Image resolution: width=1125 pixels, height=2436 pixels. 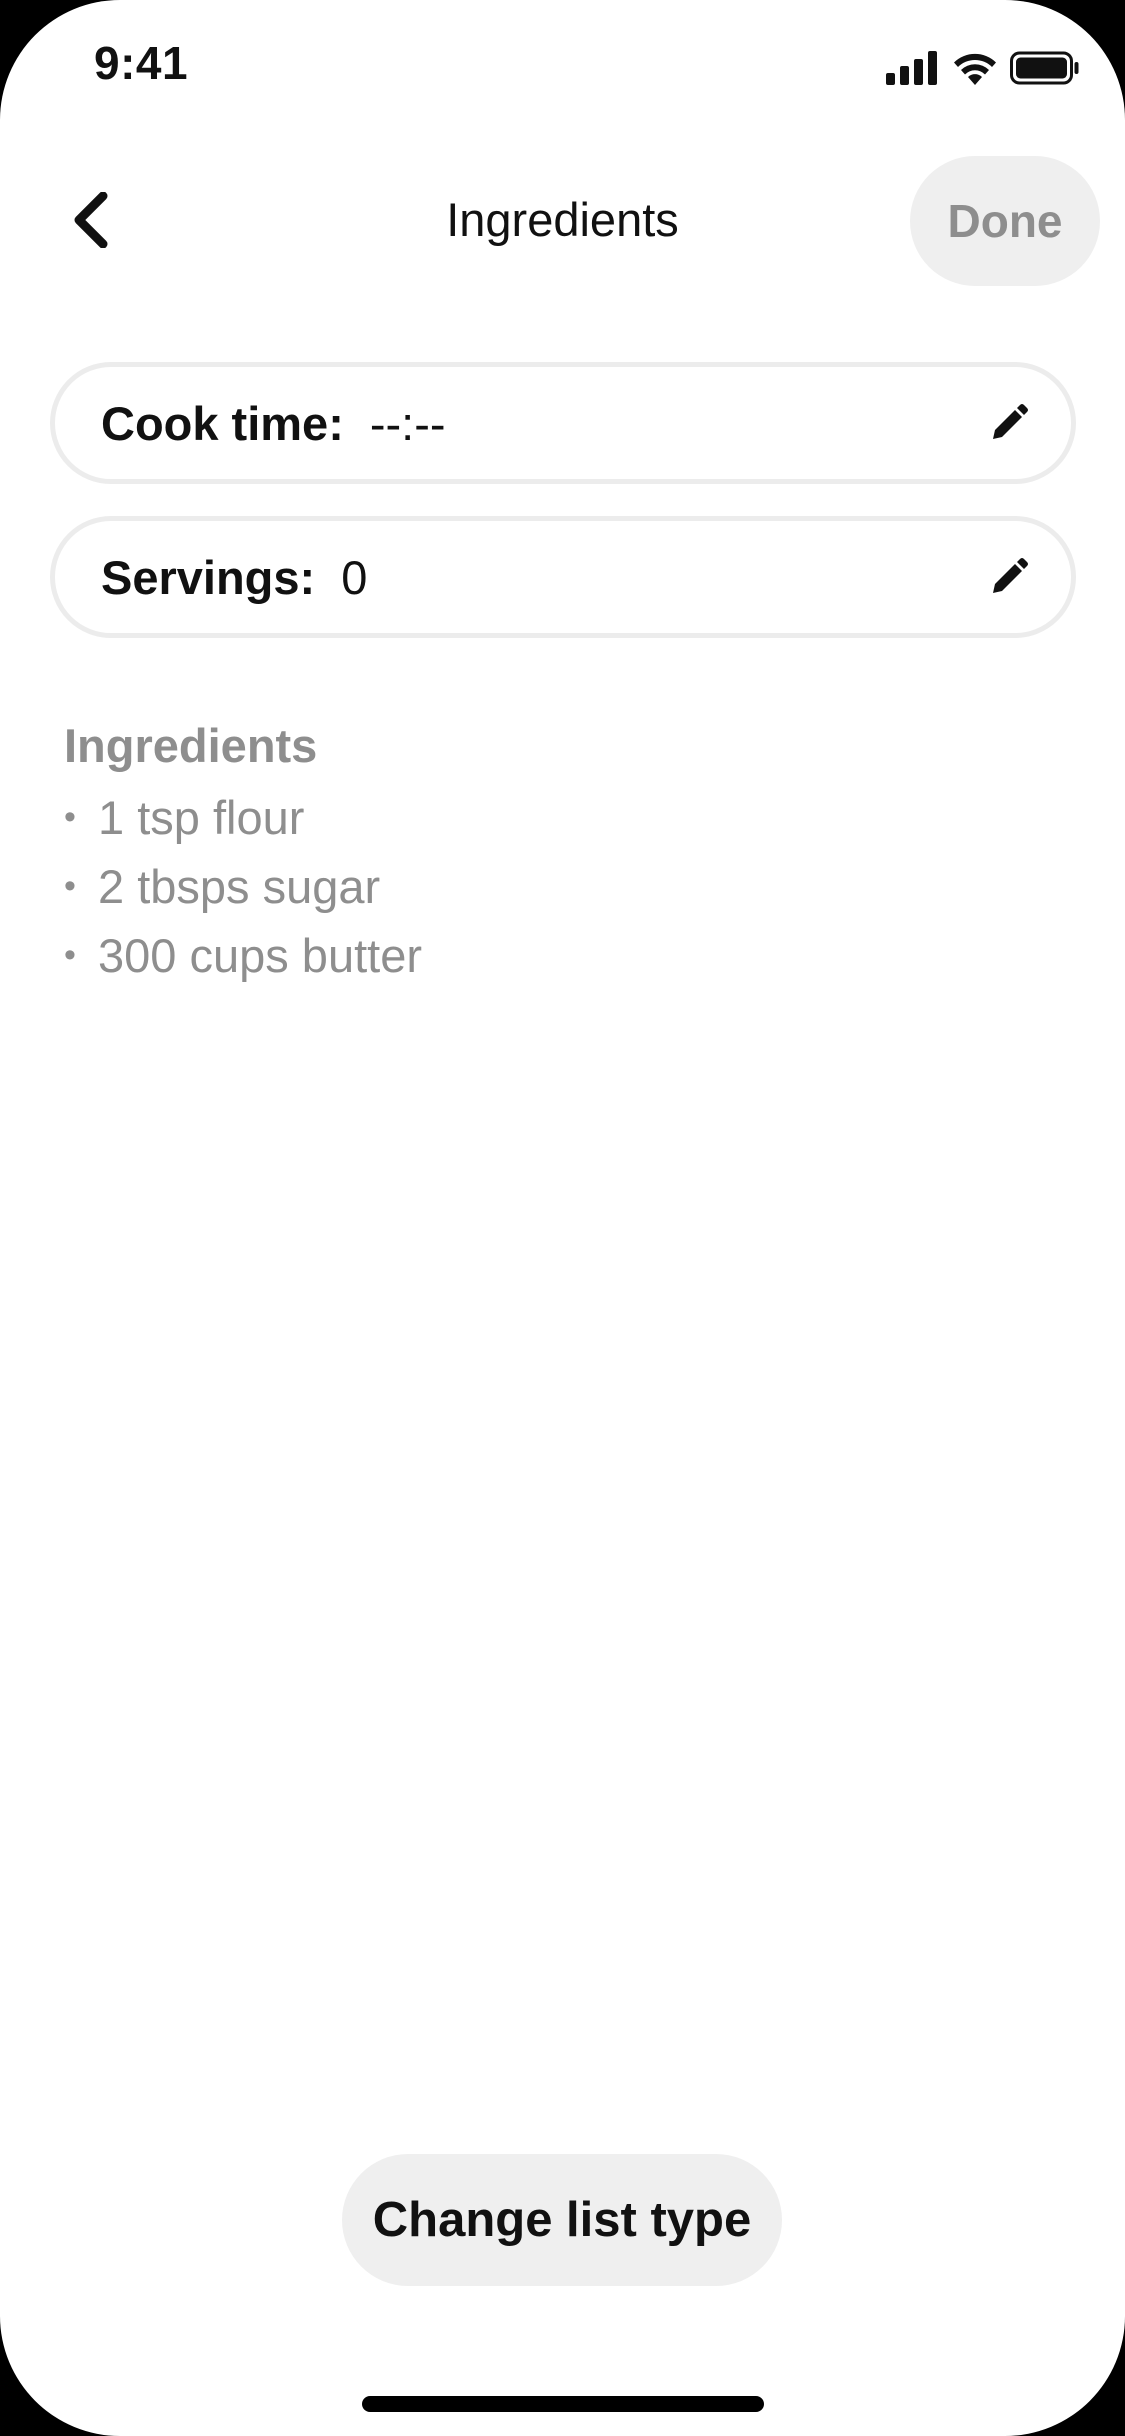 What do you see at coordinates (239, 886) in the screenshot?
I see `ingredient-text: 2 tbsps sugar` at bounding box center [239, 886].